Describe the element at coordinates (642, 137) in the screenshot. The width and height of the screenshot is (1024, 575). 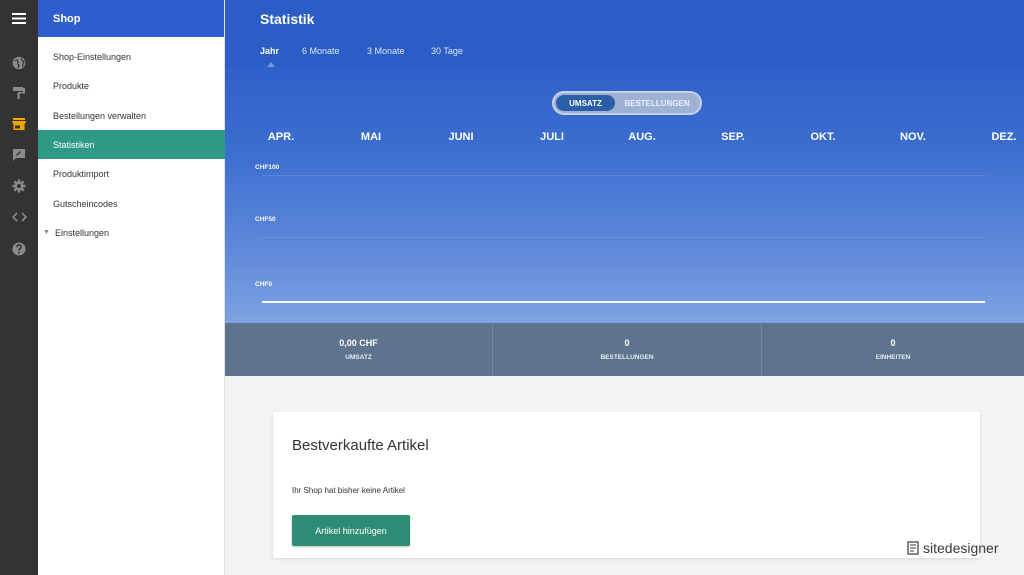
I see `x-tick-label: AUG.` at that location.